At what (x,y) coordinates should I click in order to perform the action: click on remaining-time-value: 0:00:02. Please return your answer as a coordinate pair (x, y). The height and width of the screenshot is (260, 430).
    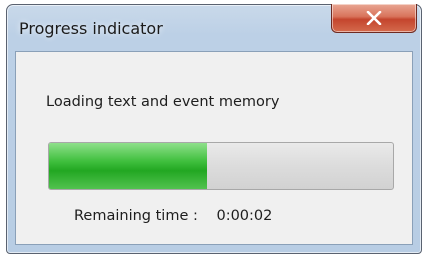
    Looking at the image, I should click on (244, 216).